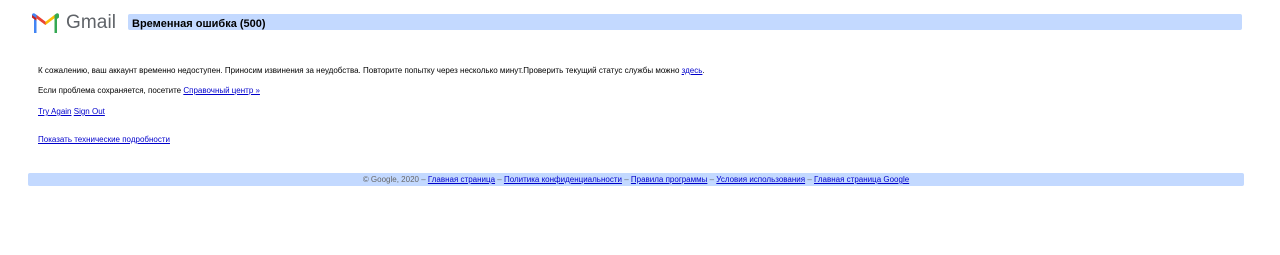  Describe the element at coordinates (703, 70) in the screenshot. I see `period-text: .` at that location.